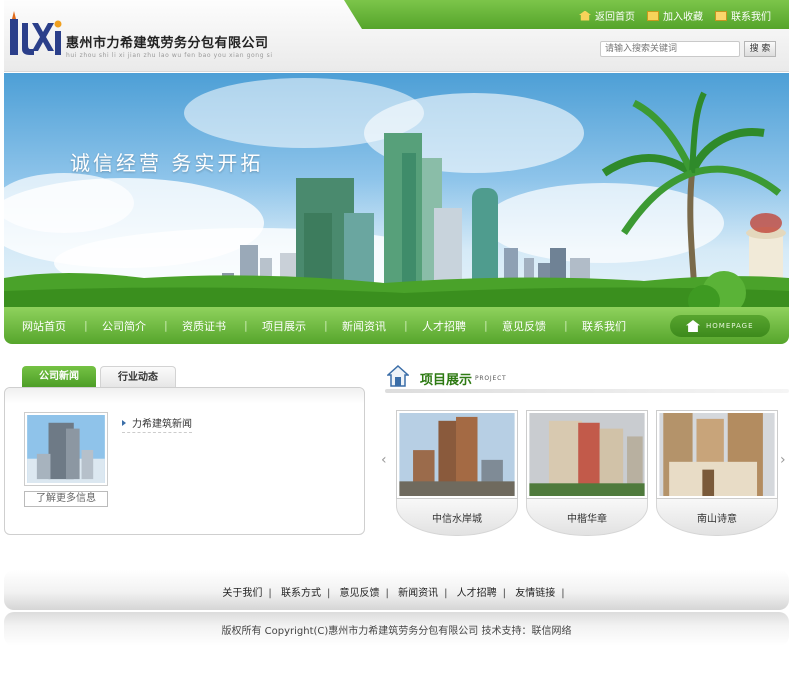 The width and height of the screenshot is (795, 684). Describe the element at coordinates (59, 376) in the screenshot. I see `tab-company-news: 公司新闻` at that location.